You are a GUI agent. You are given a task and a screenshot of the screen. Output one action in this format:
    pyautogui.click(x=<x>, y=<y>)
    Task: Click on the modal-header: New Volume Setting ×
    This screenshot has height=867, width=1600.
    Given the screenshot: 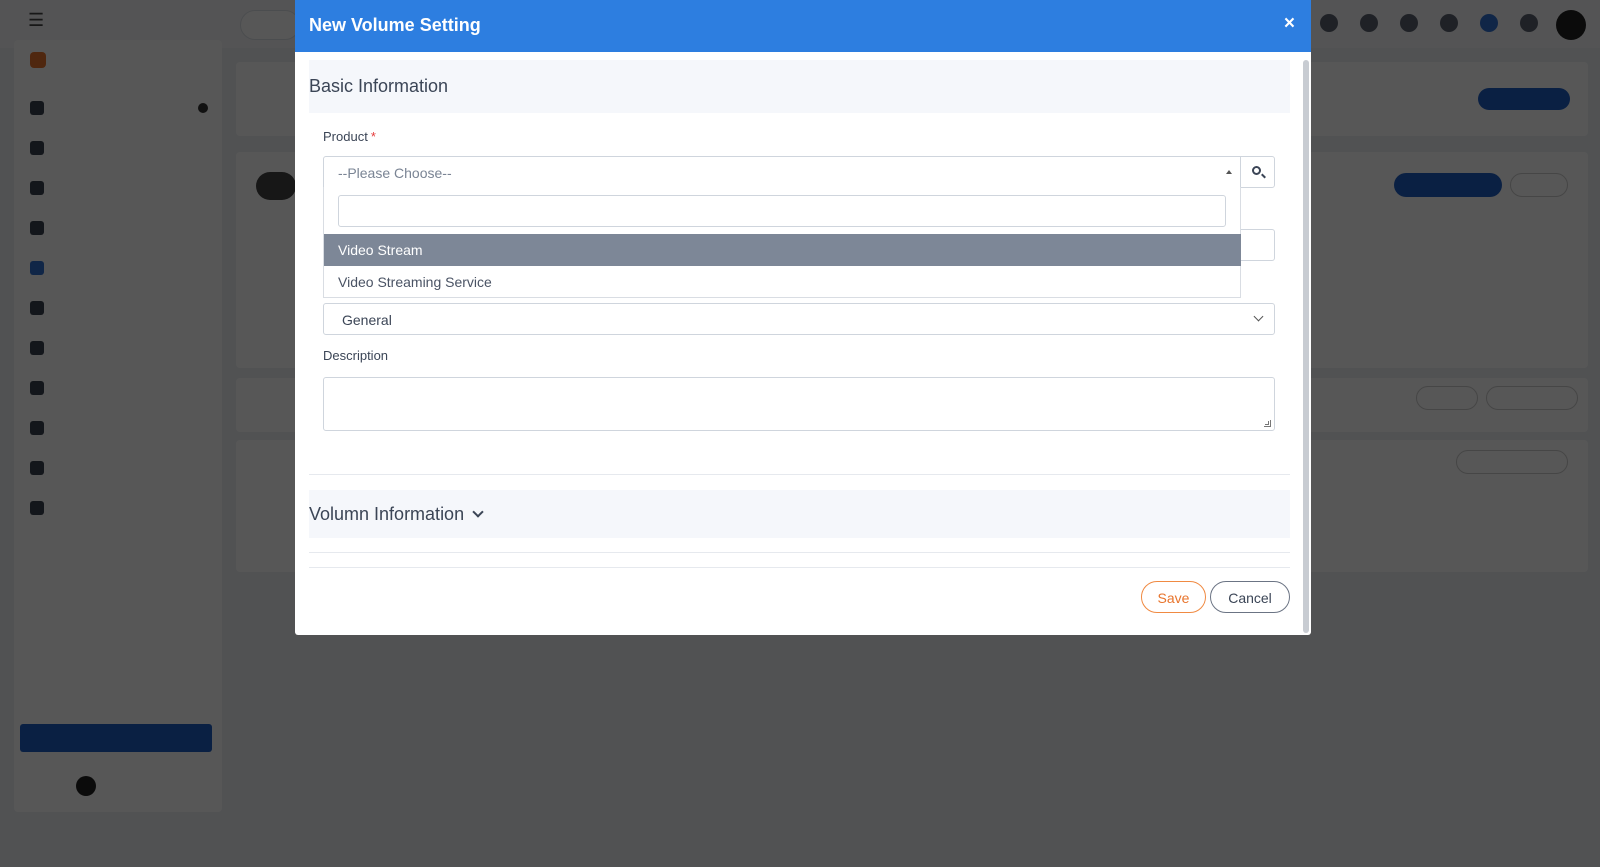 What is the action you would take?
    pyautogui.click(x=803, y=26)
    